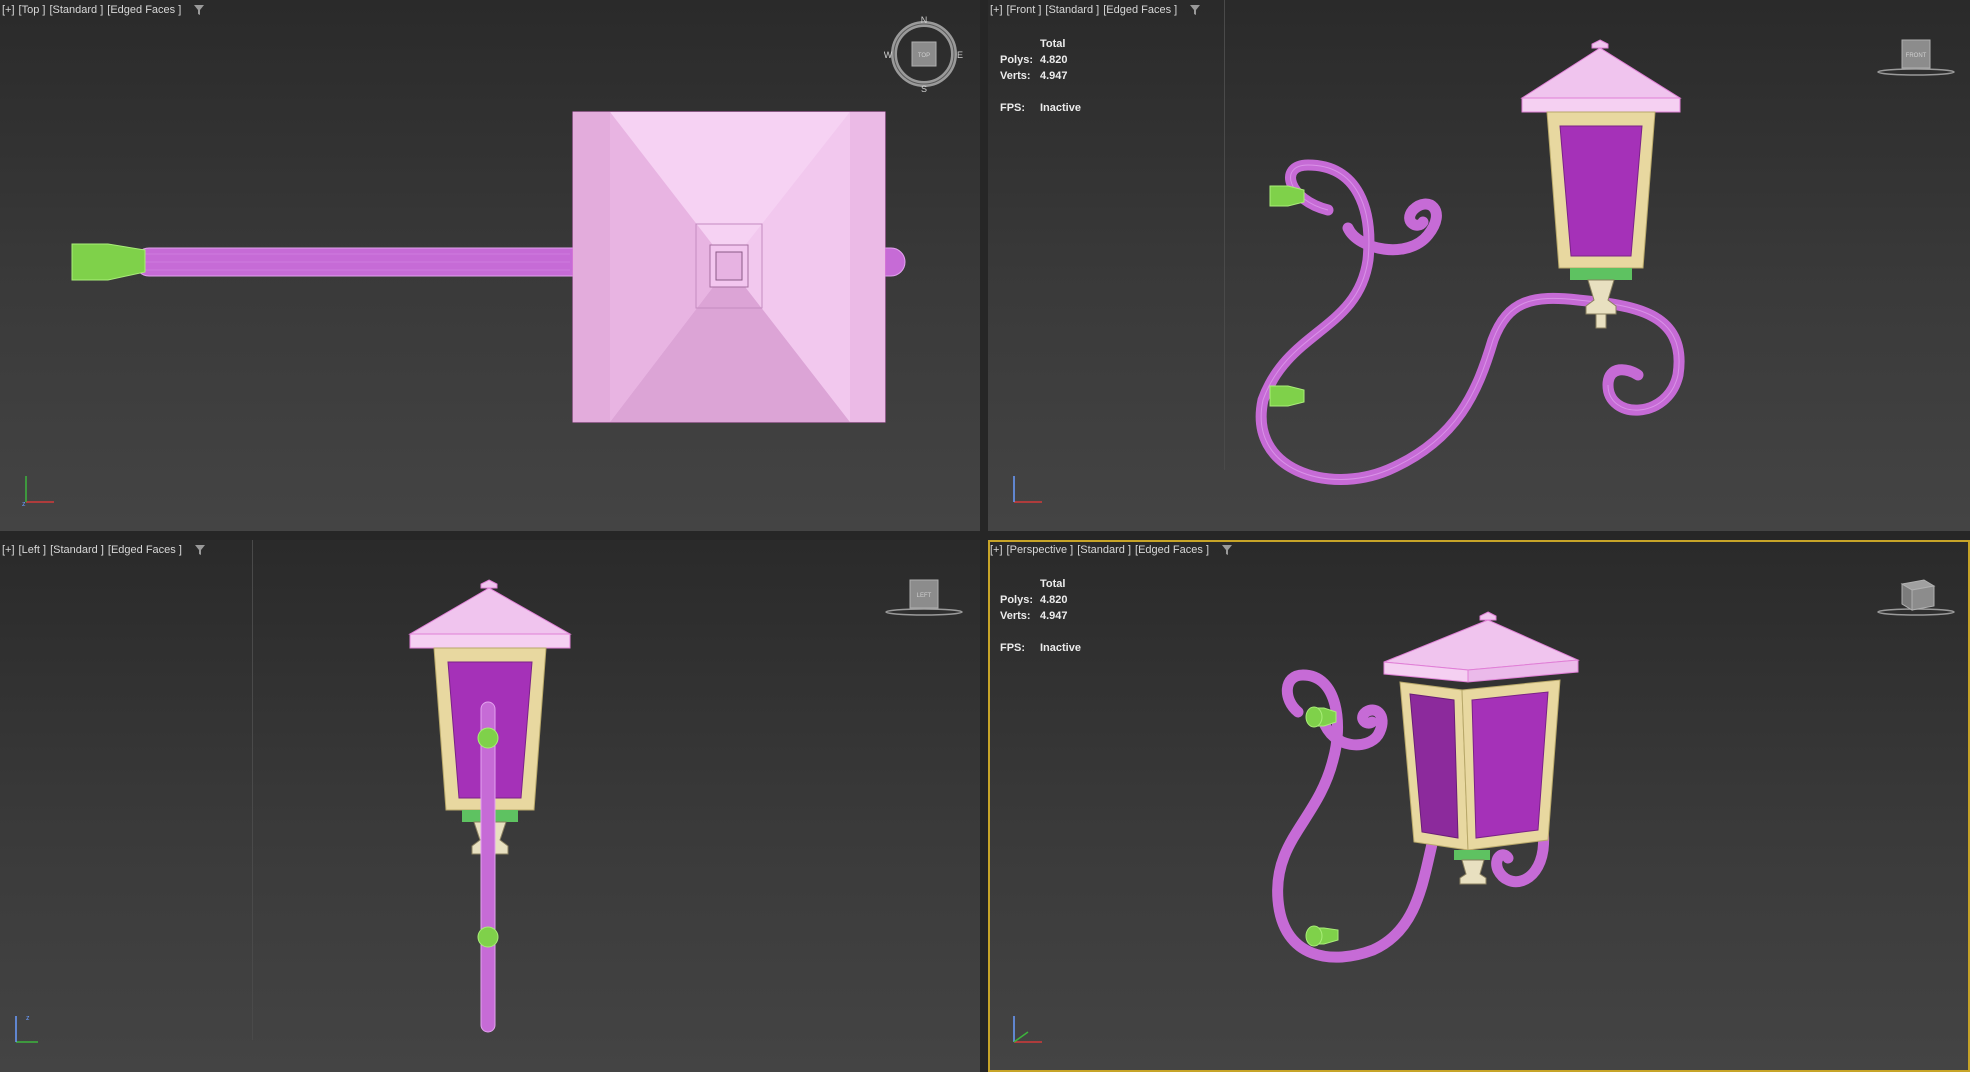 The image size is (1970, 1072). What do you see at coordinates (1601, 184) in the screenshot?
I see `lantern` at bounding box center [1601, 184].